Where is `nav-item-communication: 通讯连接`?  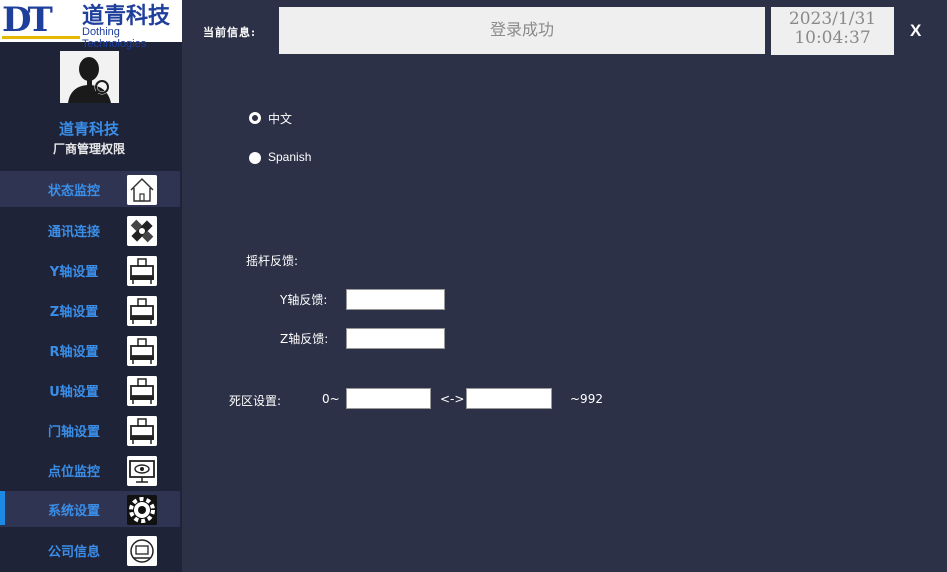 nav-item-communication: 通讯连接 is located at coordinates (90, 230).